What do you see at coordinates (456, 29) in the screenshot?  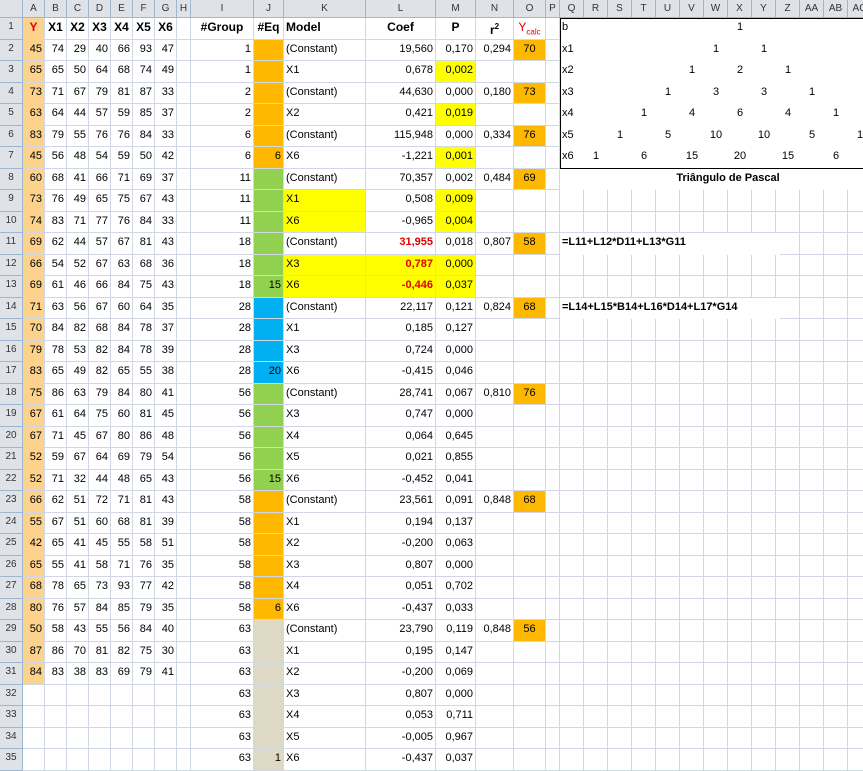 I see `p-header: P` at bounding box center [456, 29].